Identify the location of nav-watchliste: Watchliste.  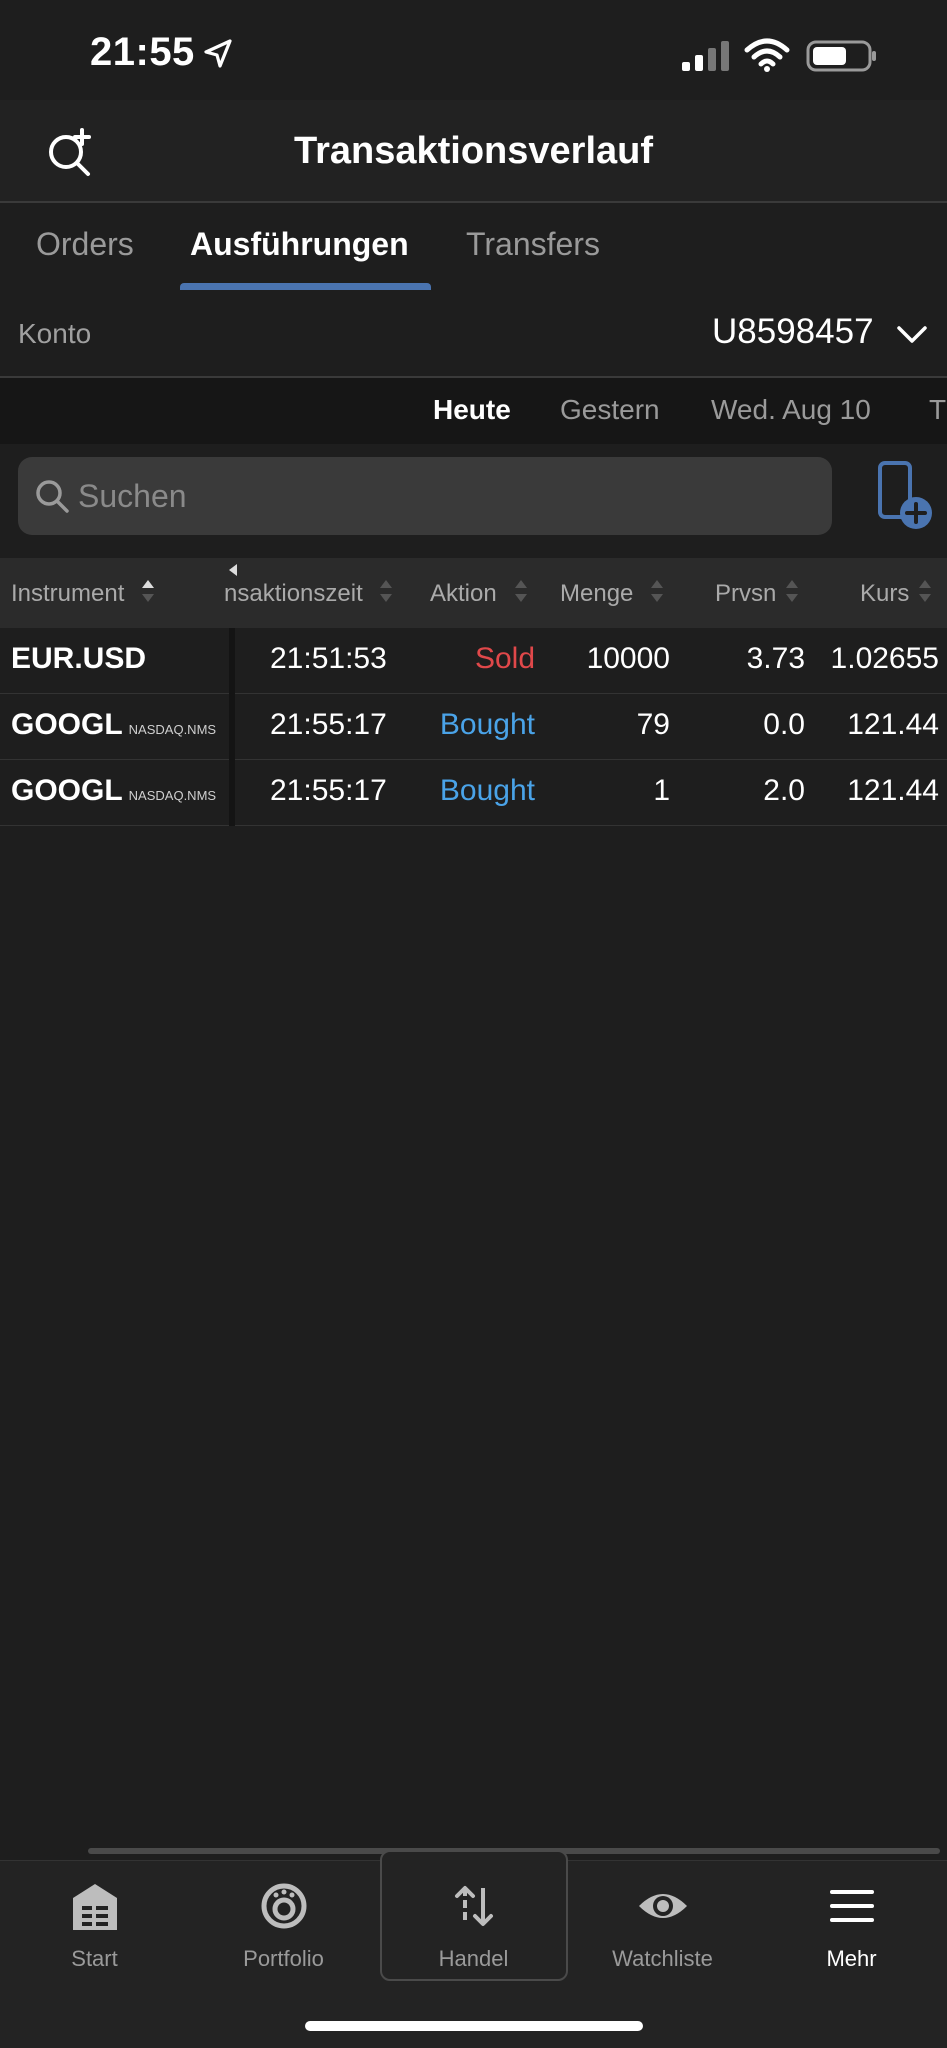
(662, 1930).